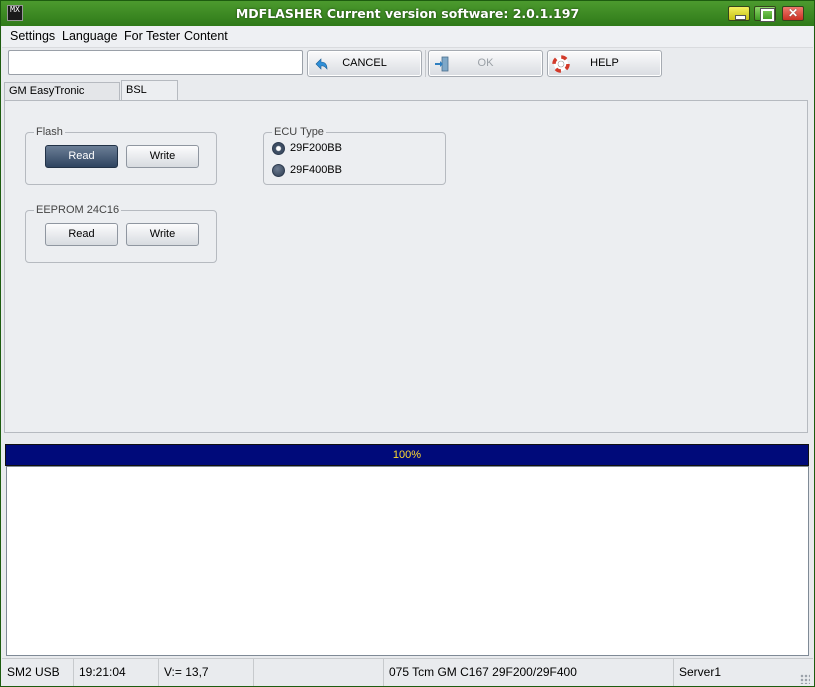  I want to click on radio-29f400bb, so click(278, 170).